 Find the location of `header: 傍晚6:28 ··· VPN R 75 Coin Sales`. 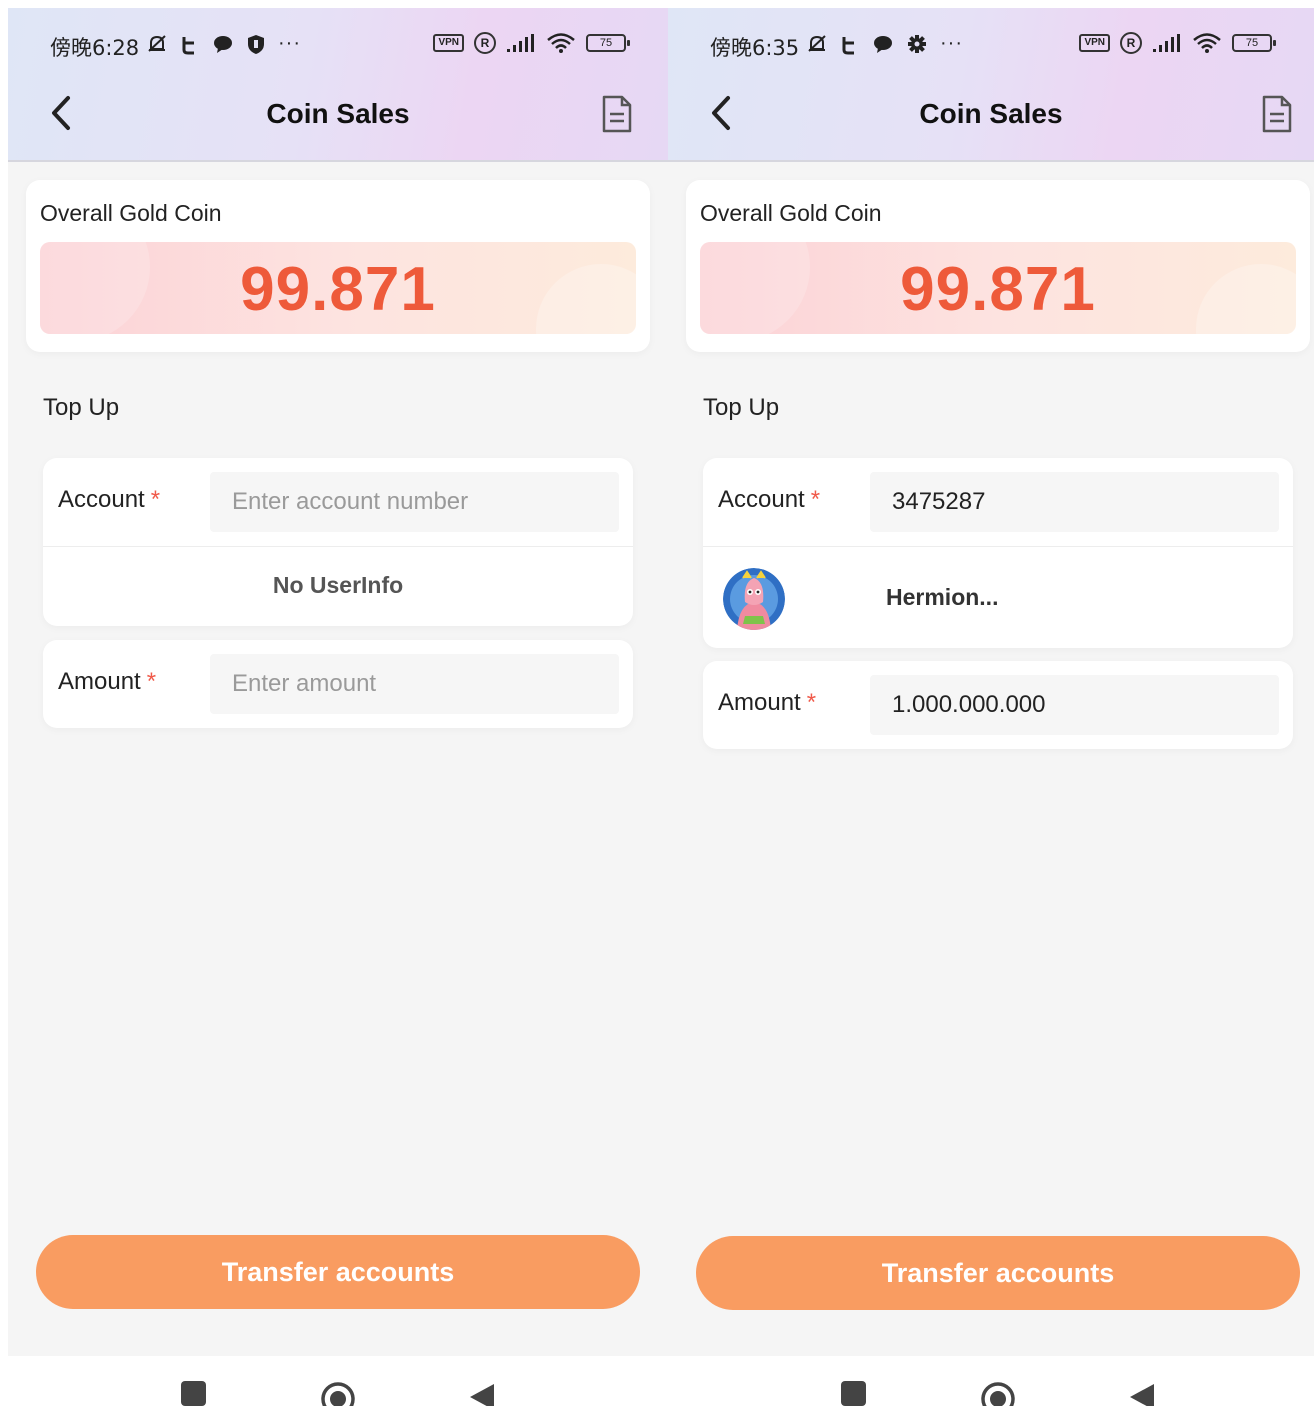

header: 傍晚6:28 ··· VPN R 75 Coin Sales is located at coordinates (338, 85).